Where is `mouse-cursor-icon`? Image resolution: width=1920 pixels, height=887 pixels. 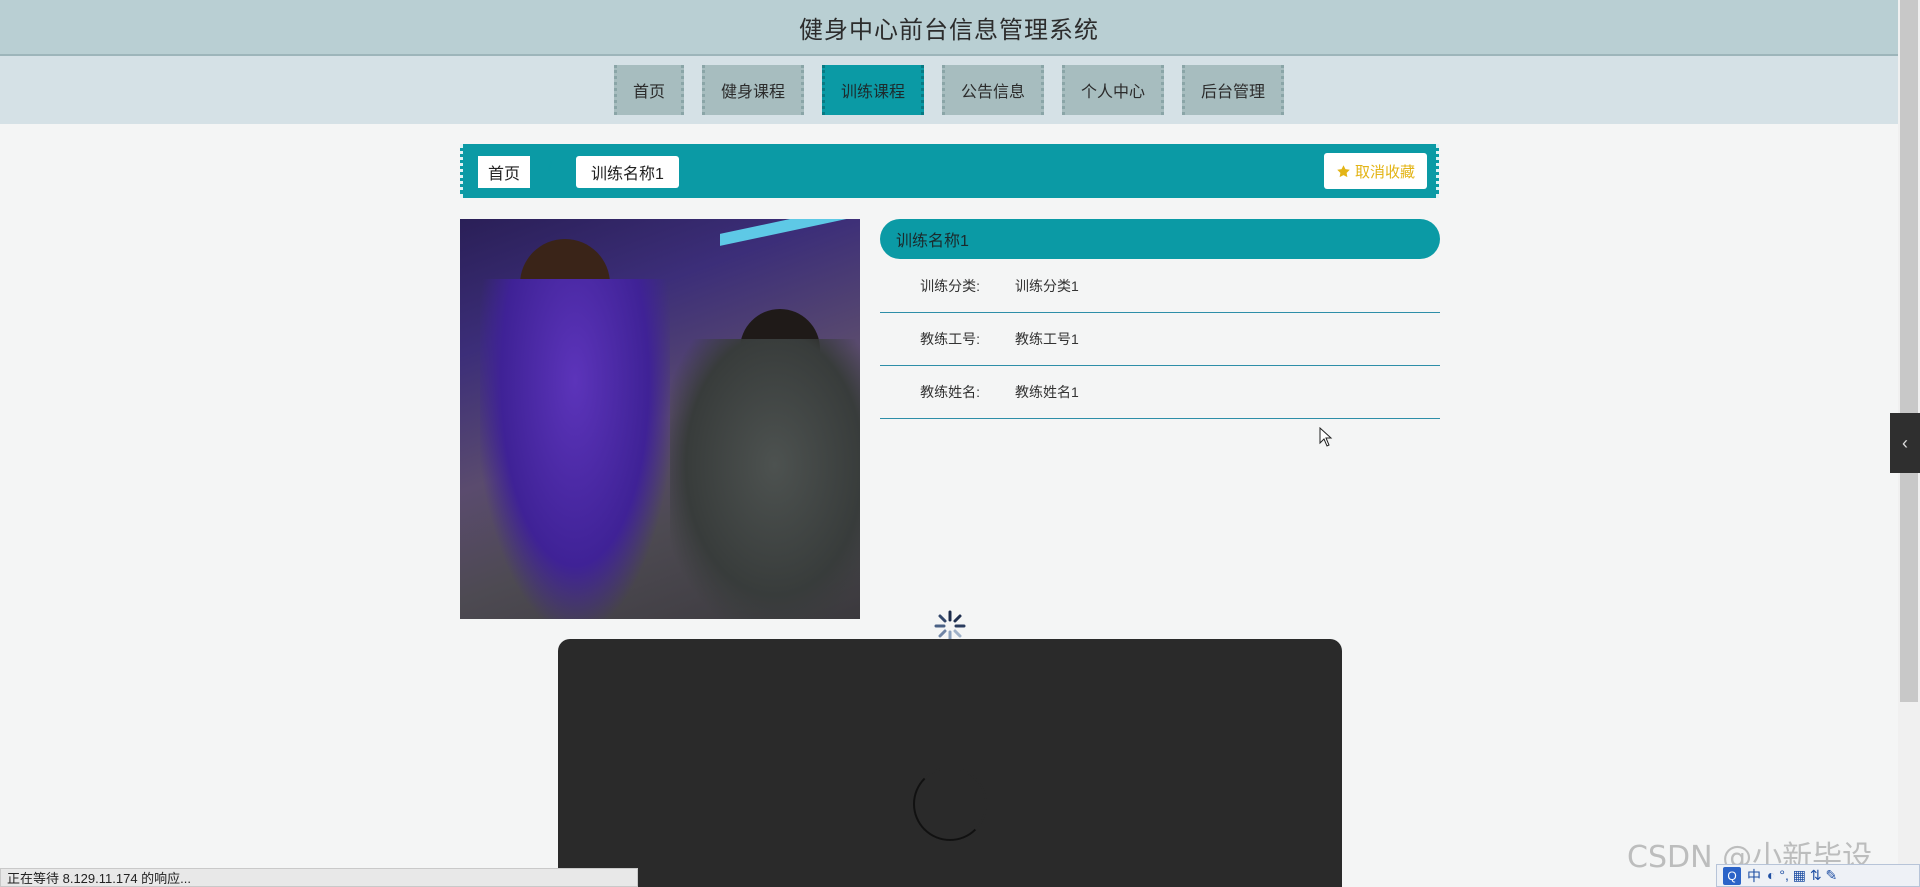
mouse-cursor-icon is located at coordinates (1326, 437).